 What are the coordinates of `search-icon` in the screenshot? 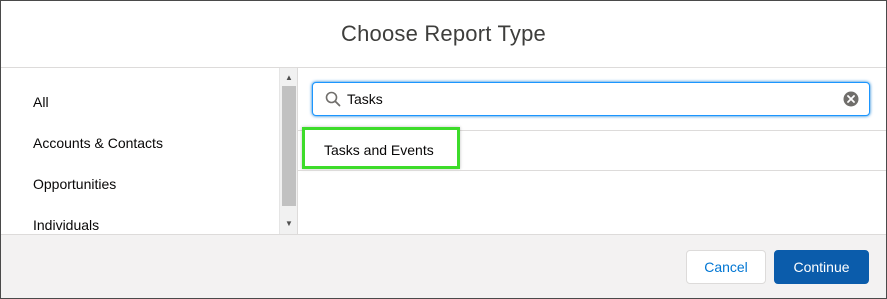 It's located at (333, 99).